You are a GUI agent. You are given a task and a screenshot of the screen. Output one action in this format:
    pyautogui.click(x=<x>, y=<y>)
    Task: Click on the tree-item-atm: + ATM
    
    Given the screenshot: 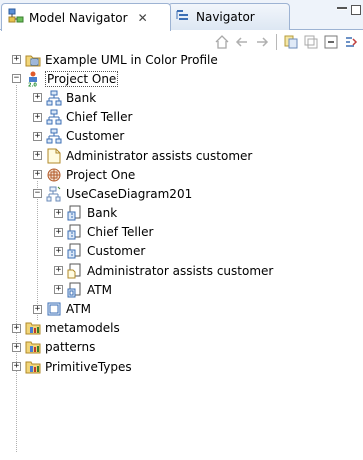 What is the action you would take?
    pyautogui.click(x=181, y=308)
    